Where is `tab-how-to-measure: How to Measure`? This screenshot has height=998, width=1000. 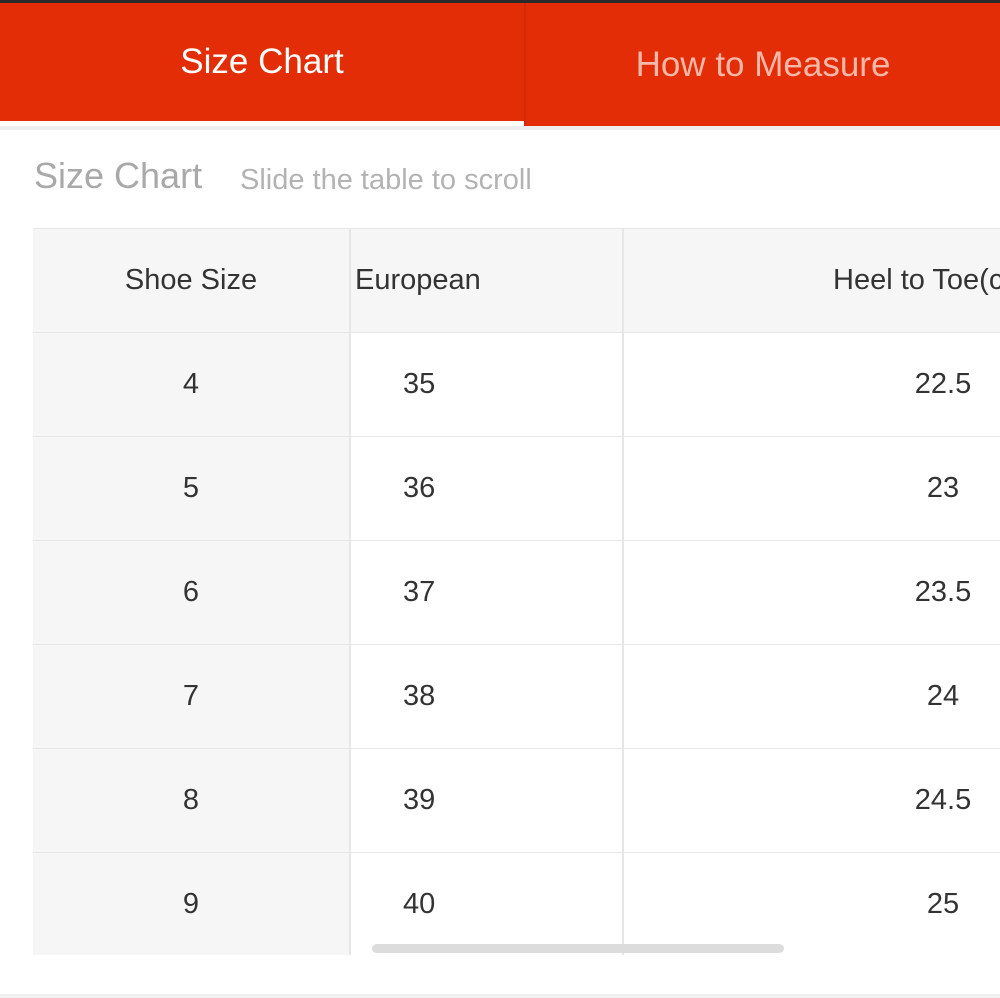
tab-how-to-measure: How to Measure is located at coordinates (763, 64).